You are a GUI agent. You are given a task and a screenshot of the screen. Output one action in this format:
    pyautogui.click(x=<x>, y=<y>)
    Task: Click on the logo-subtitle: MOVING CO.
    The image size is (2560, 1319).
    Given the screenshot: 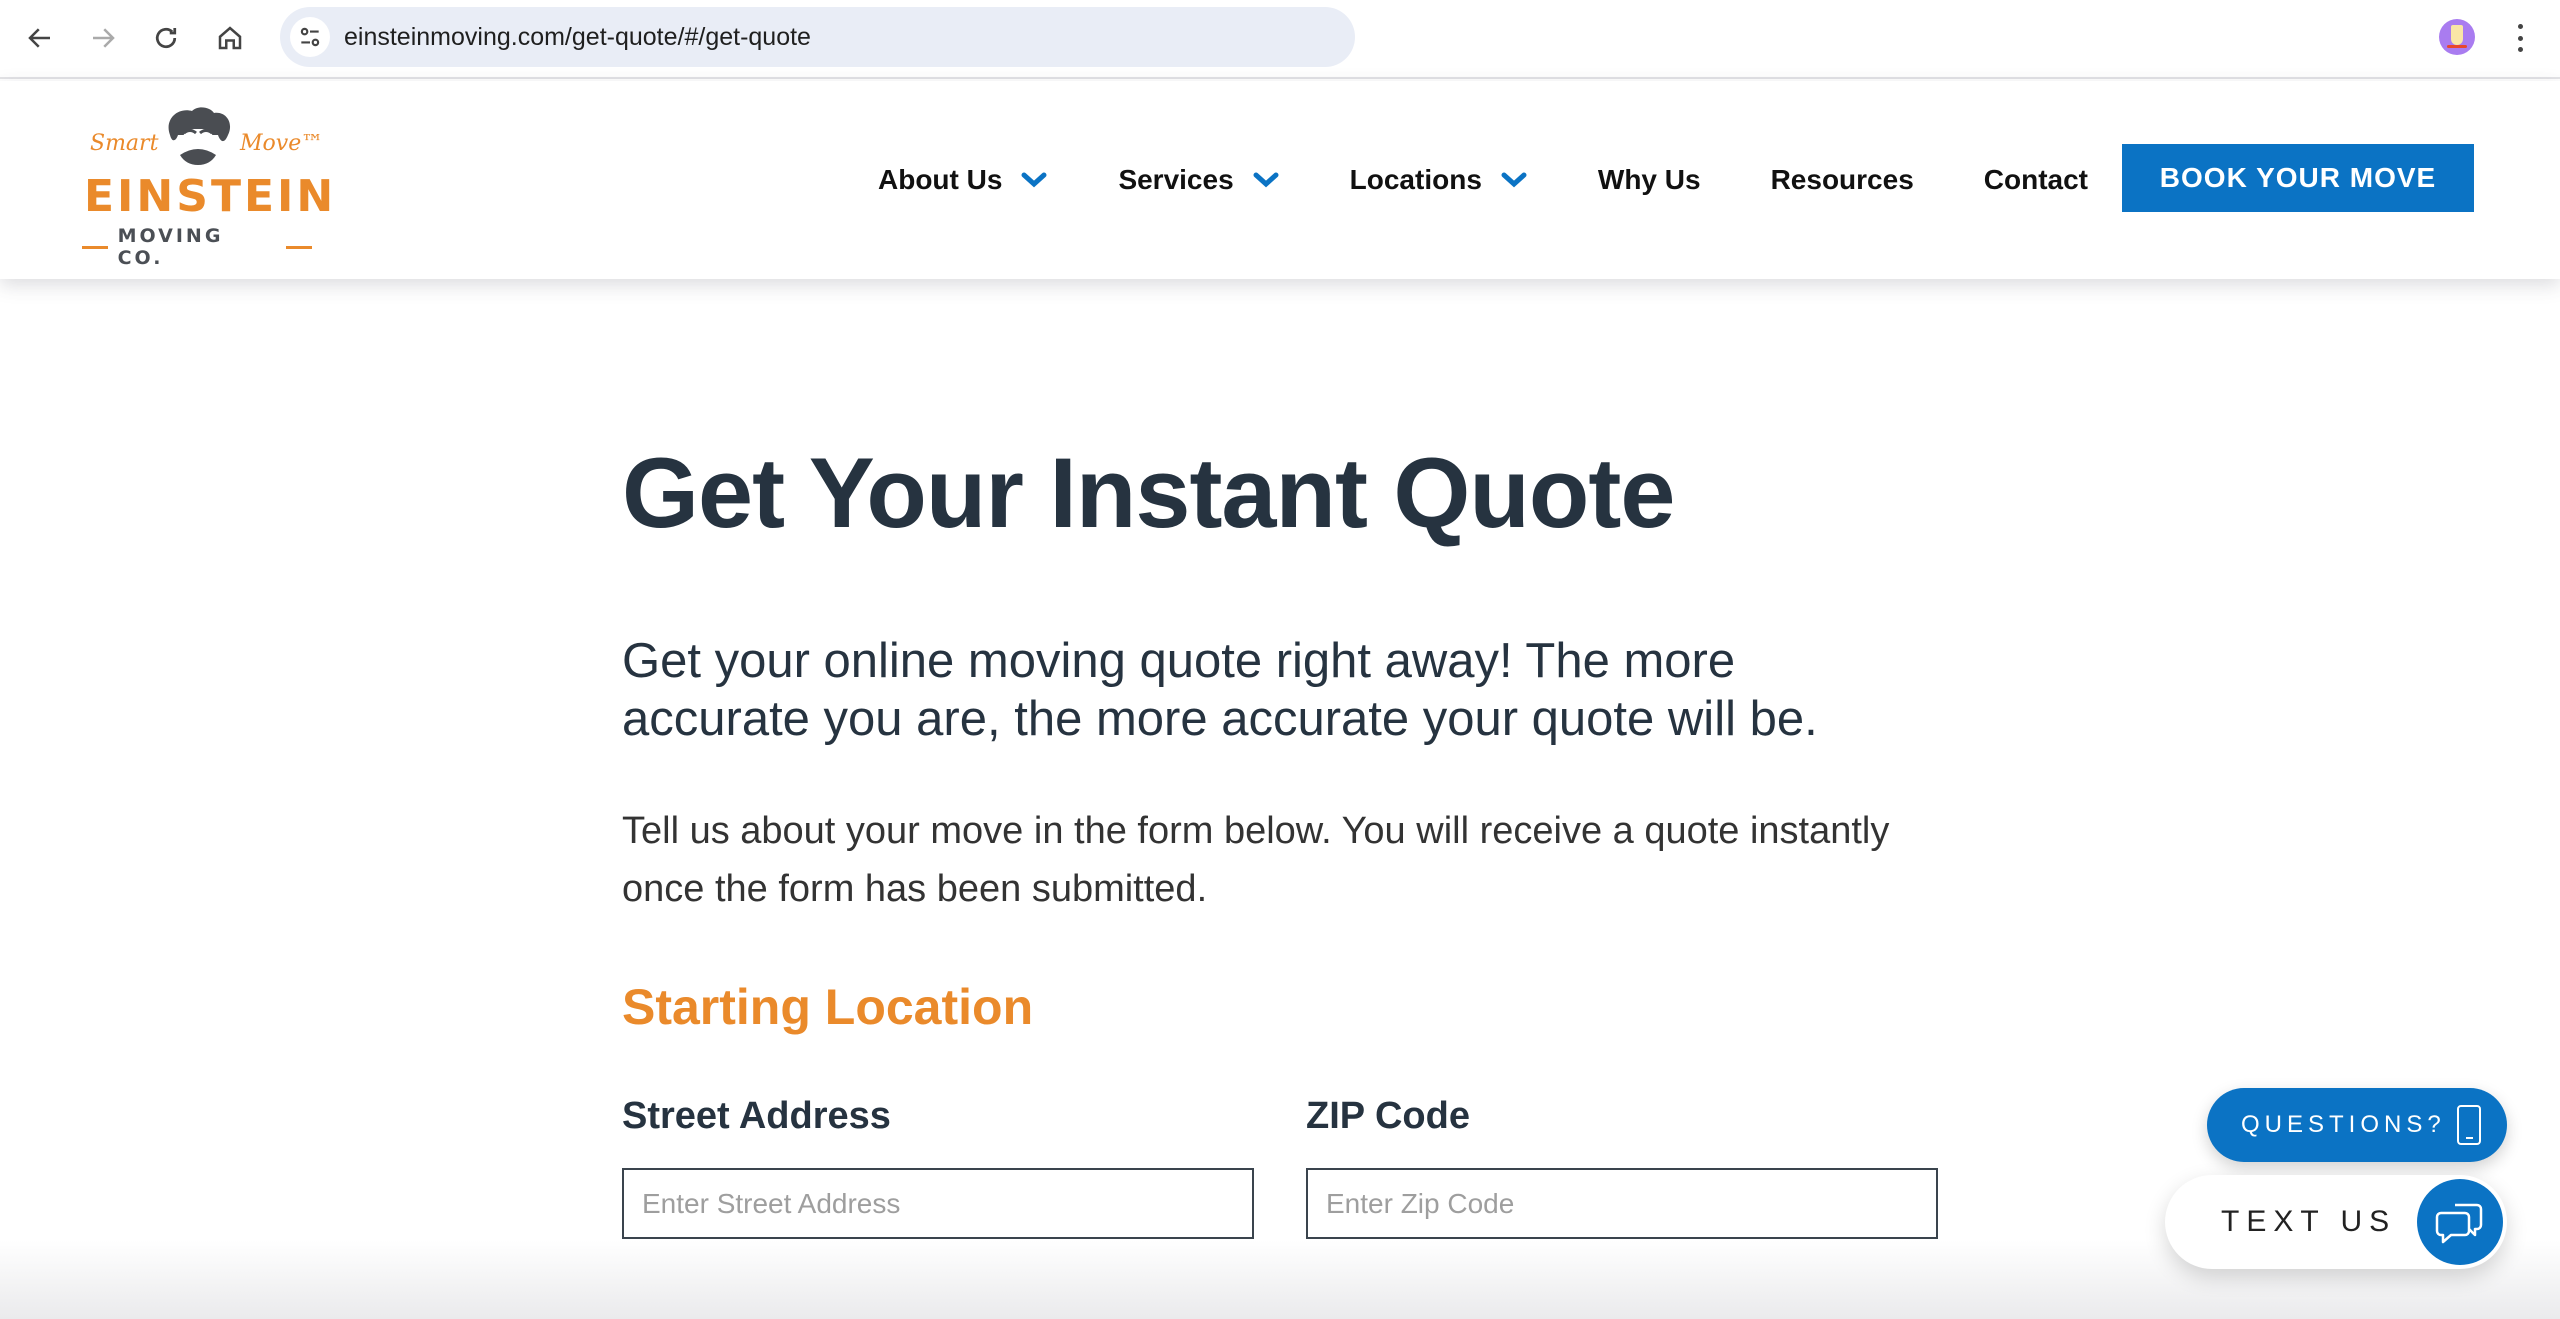 What is the action you would take?
    pyautogui.click(x=197, y=247)
    